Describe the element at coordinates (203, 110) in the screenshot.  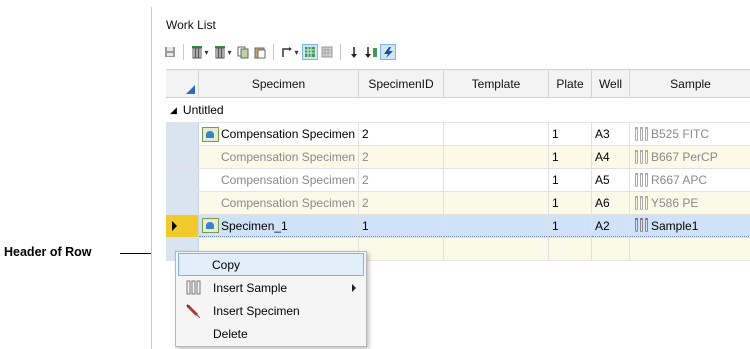
I see `group-label: Untitled` at that location.